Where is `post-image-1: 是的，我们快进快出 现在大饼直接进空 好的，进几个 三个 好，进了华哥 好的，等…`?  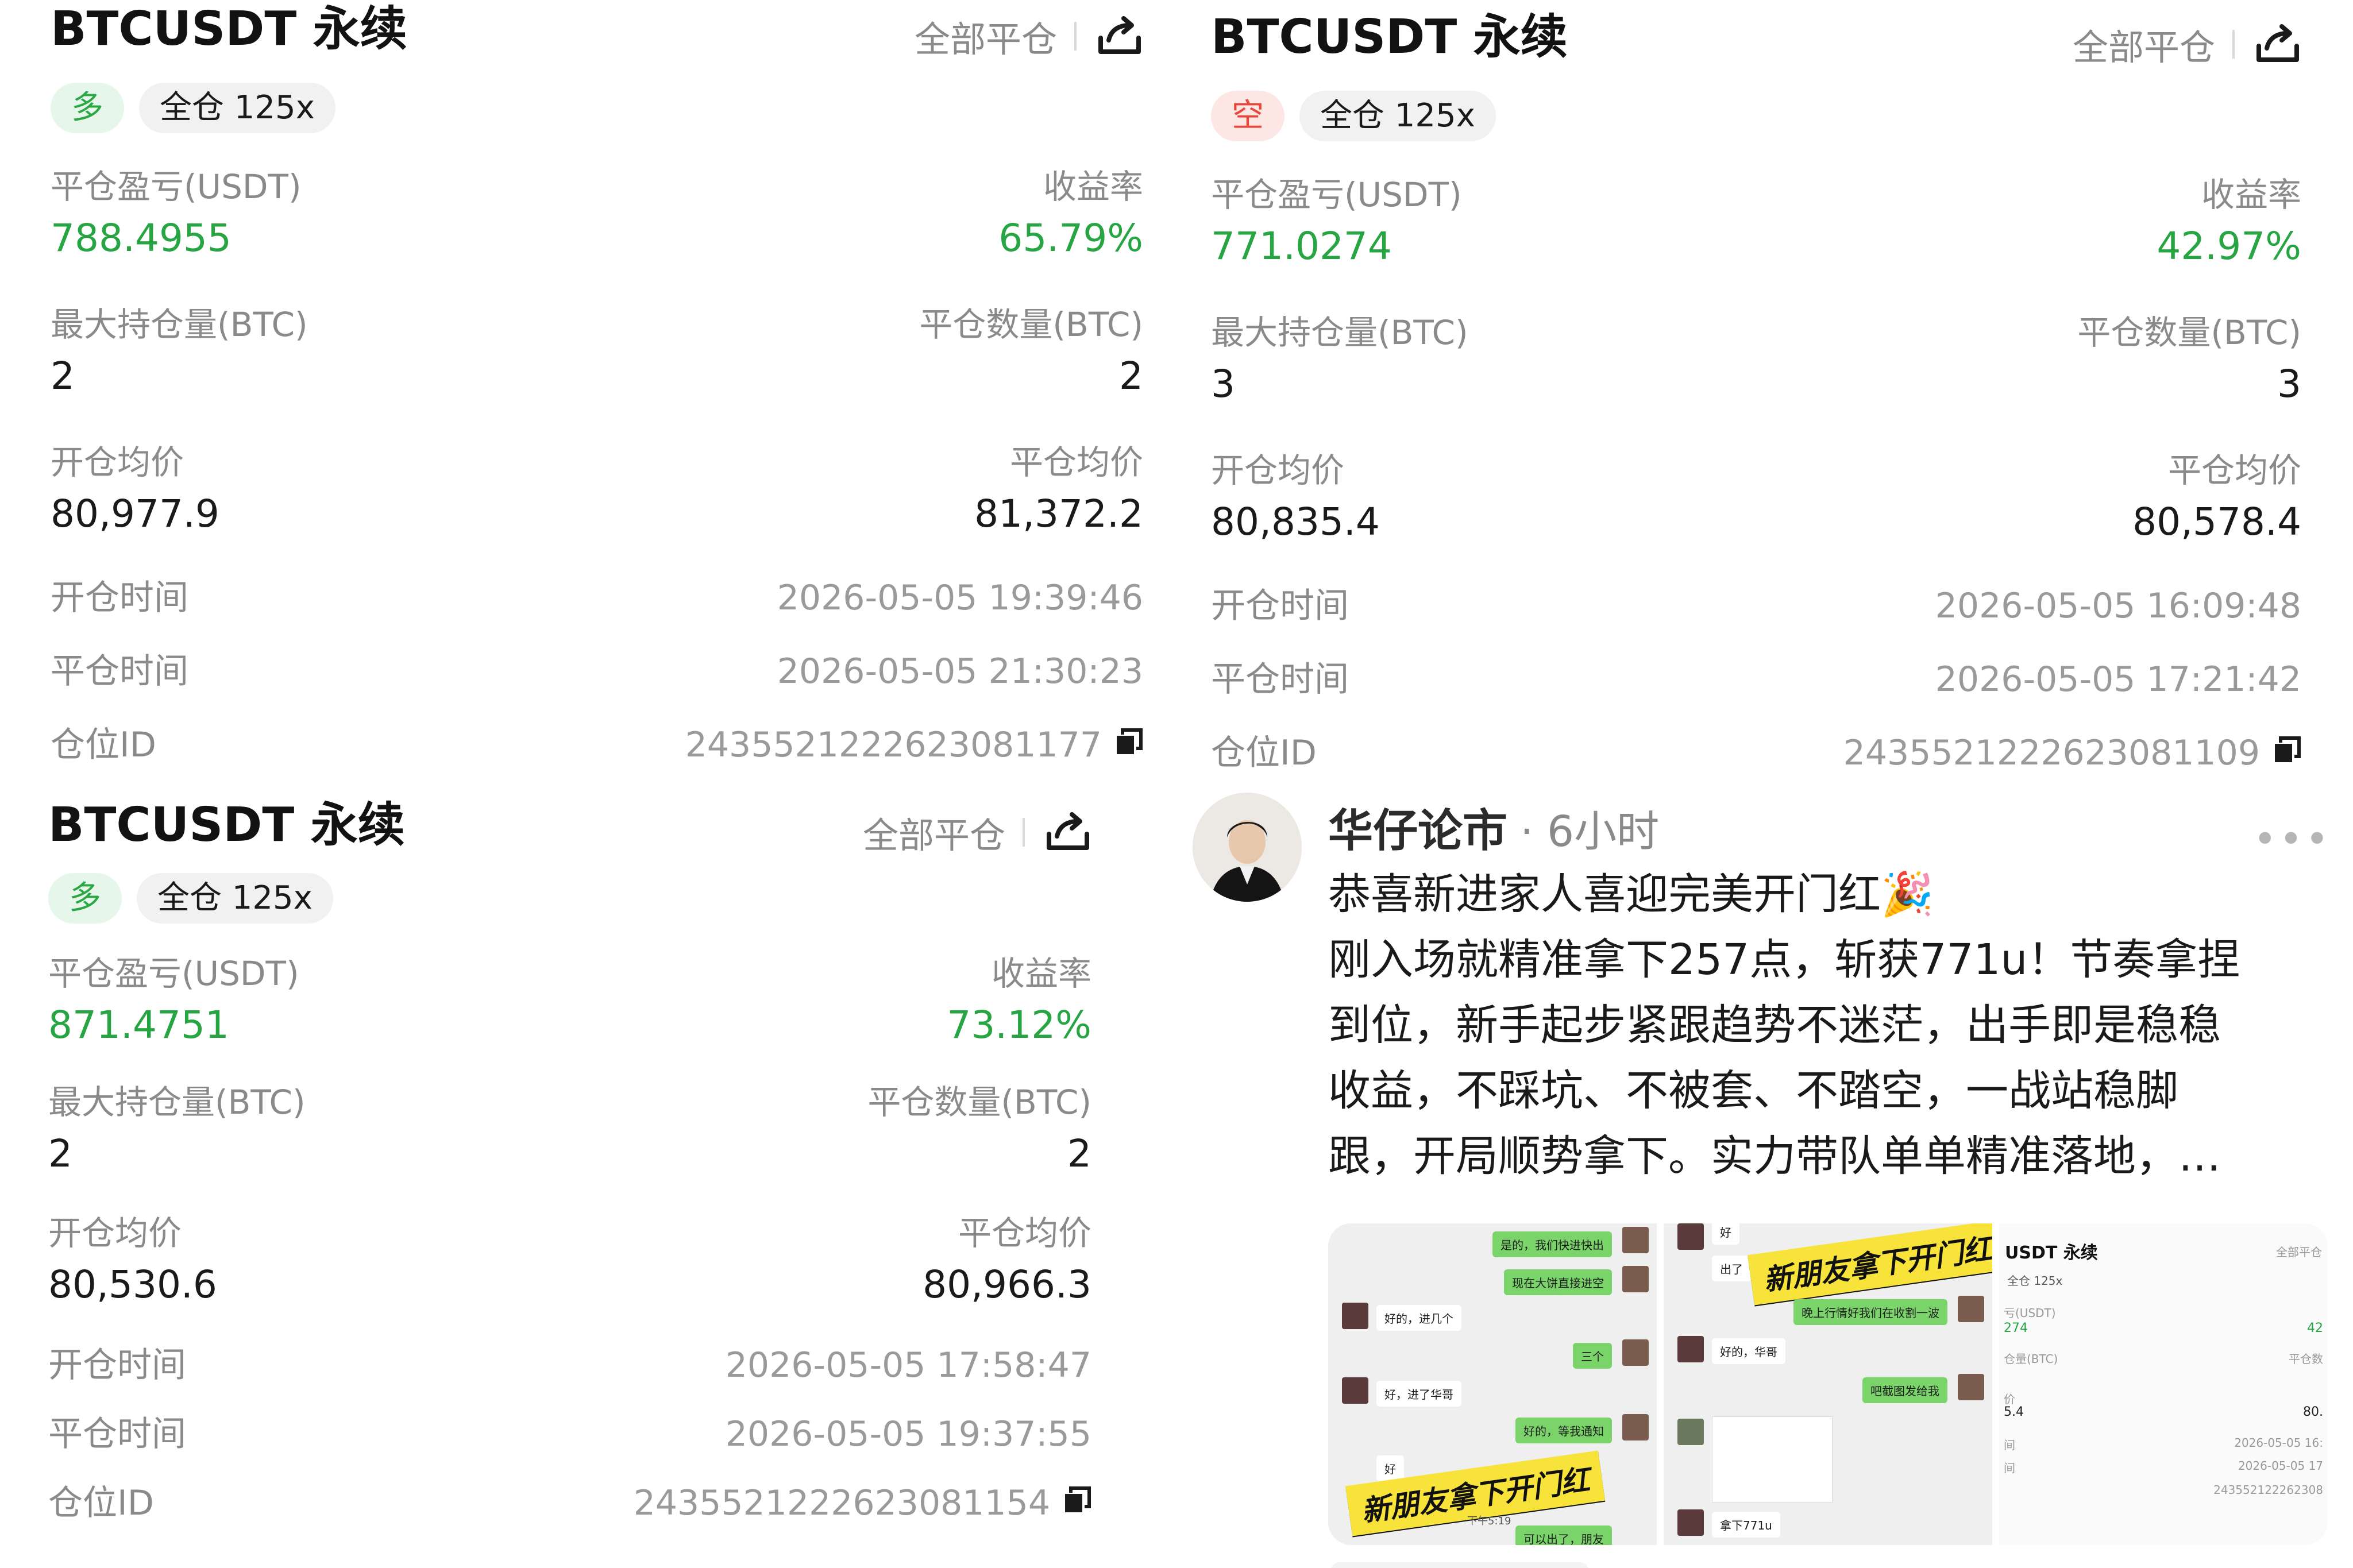
post-image-1: 是的，我们快进快出 现在大饼直接进空 好的，进几个 三个 好，进了华哥 好的，等… is located at coordinates (1492, 1384).